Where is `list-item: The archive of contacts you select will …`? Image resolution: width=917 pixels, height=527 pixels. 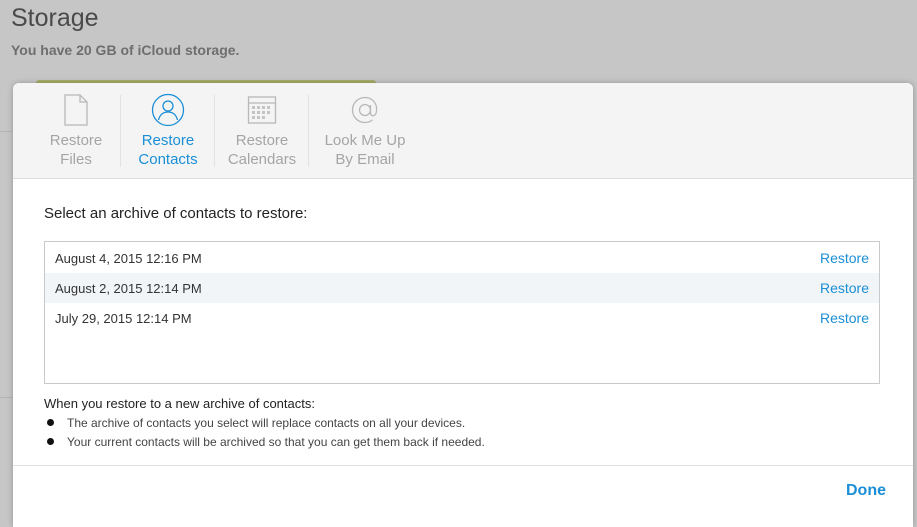 list-item: The archive of contacts you select will … is located at coordinates (264, 423).